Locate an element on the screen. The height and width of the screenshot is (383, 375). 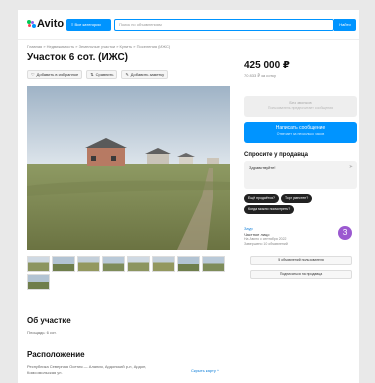
price: 425 000 ₽ is located at coordinates (267, 65).